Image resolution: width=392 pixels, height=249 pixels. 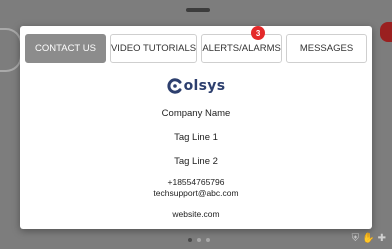 What do you see at coordinates (11, 50) in the screenshot?
I see `background-panel-edge` at bounding box center [11, 50].